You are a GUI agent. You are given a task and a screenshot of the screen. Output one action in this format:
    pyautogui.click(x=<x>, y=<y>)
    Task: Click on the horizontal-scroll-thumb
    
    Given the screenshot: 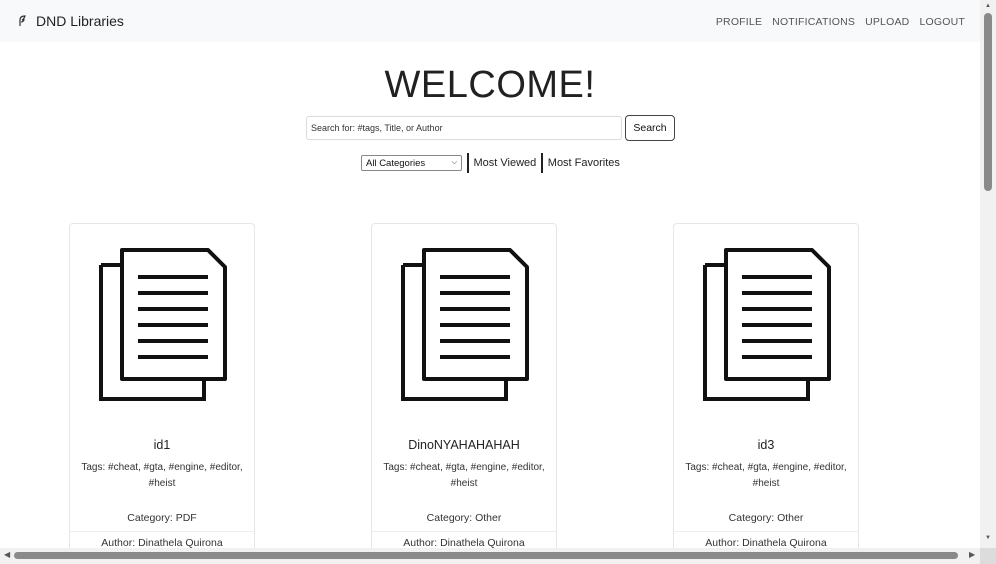 What is the action you would take?
    pyautogui.click(x=486, y=555)
    